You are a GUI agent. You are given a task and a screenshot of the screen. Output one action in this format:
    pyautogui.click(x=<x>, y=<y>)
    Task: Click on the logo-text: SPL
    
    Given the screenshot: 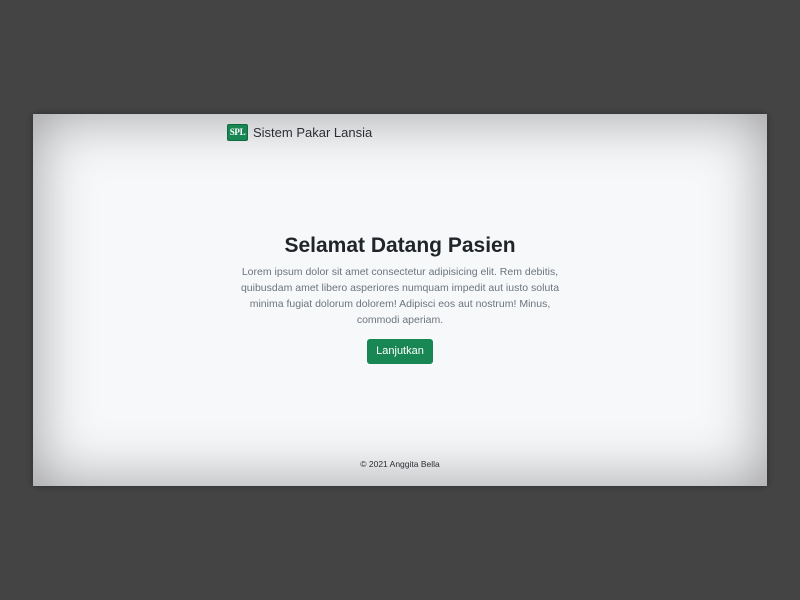 What is the action you would take?
    pyautogui.click(x=237, y=132)
    